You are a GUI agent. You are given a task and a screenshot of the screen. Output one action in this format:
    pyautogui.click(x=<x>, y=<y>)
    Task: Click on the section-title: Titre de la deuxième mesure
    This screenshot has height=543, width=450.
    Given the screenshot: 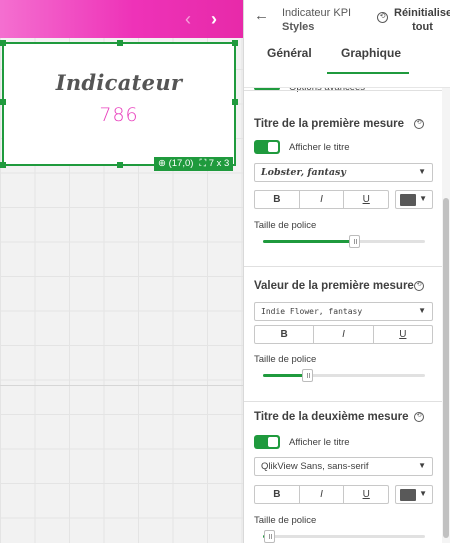 What is the action you would take?
    pyautogui.click(x=331, y=417)
    